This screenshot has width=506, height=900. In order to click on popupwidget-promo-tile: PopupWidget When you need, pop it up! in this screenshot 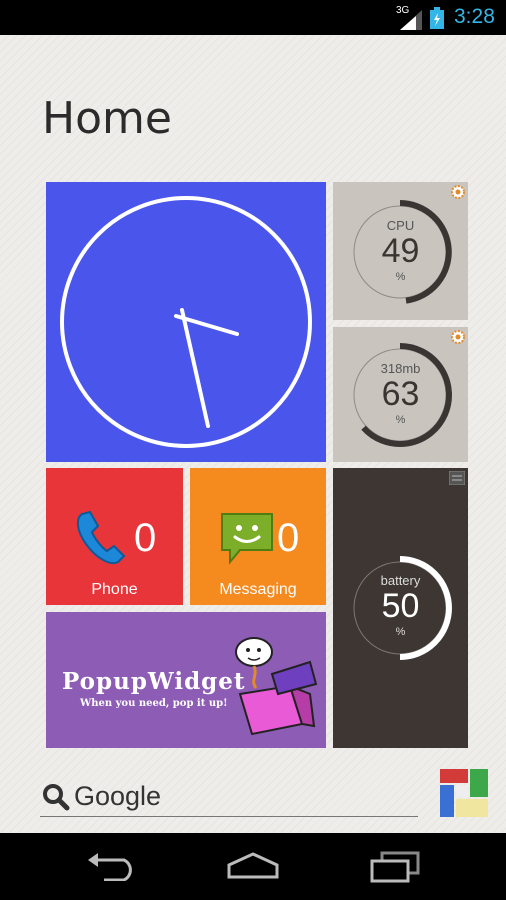, I will do `click(186, 680)`.